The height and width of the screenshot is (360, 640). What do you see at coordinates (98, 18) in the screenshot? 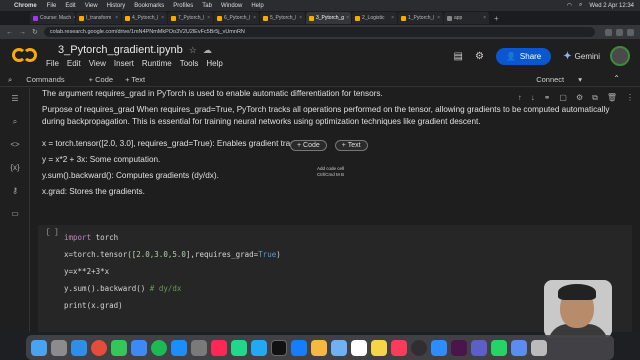
I see `browser-tab: I_transform ×` at bounding box center [98, 18].